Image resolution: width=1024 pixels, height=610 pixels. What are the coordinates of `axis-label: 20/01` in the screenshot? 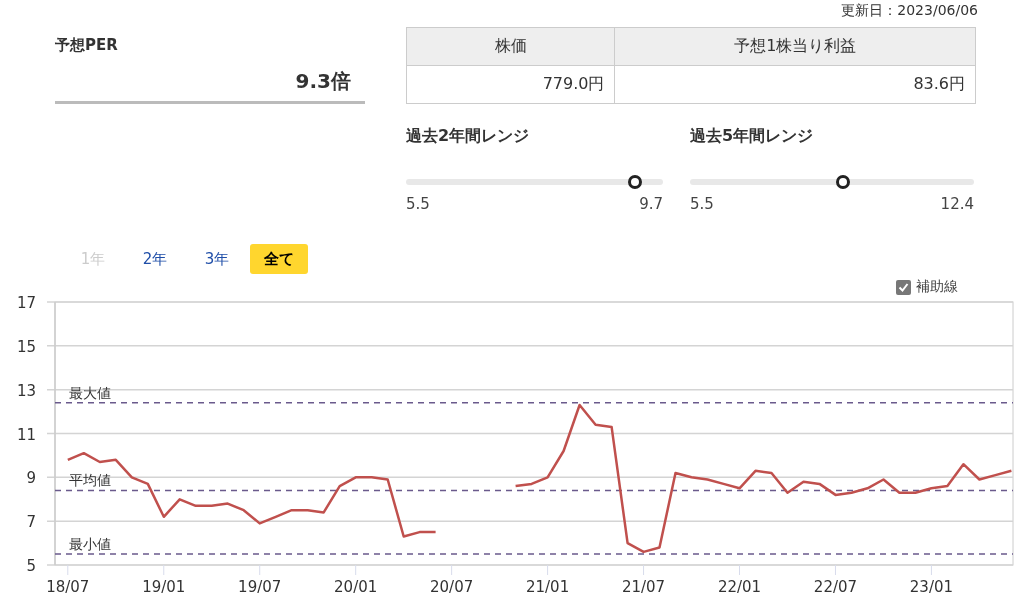 It's located at (356, 587).